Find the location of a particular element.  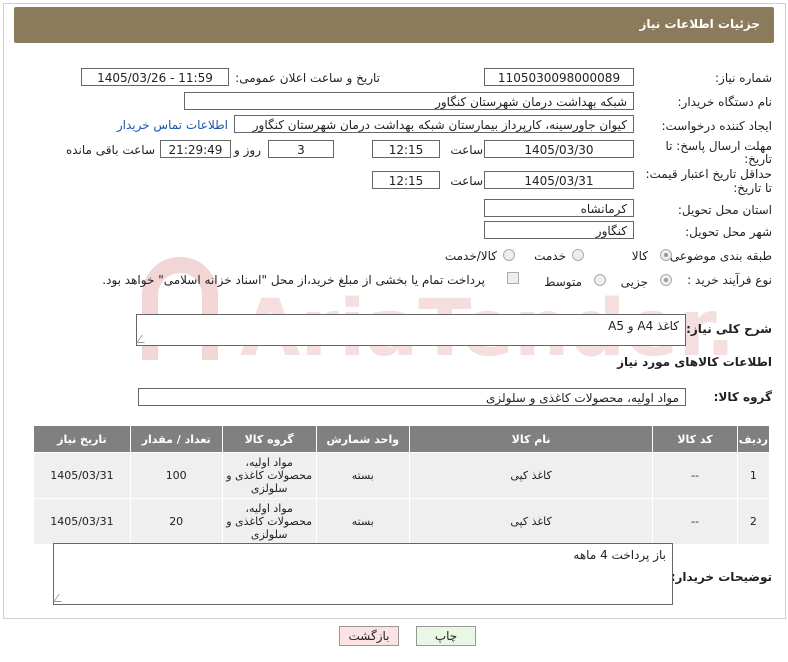

province-label: استان محل تحویل: is located at coordinates (724, 210).